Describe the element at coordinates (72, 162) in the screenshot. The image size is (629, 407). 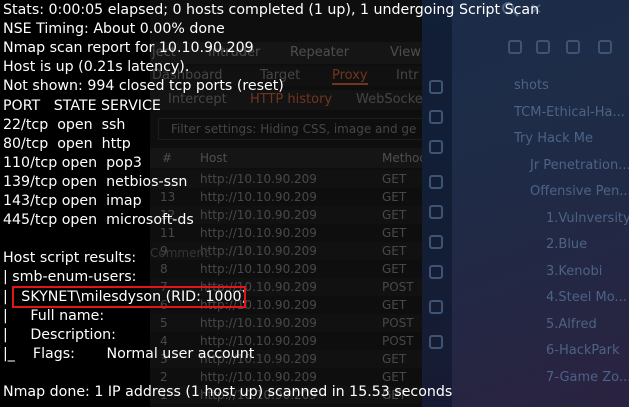
I see `terminal-line: 110/tcp open pop3` at that location.